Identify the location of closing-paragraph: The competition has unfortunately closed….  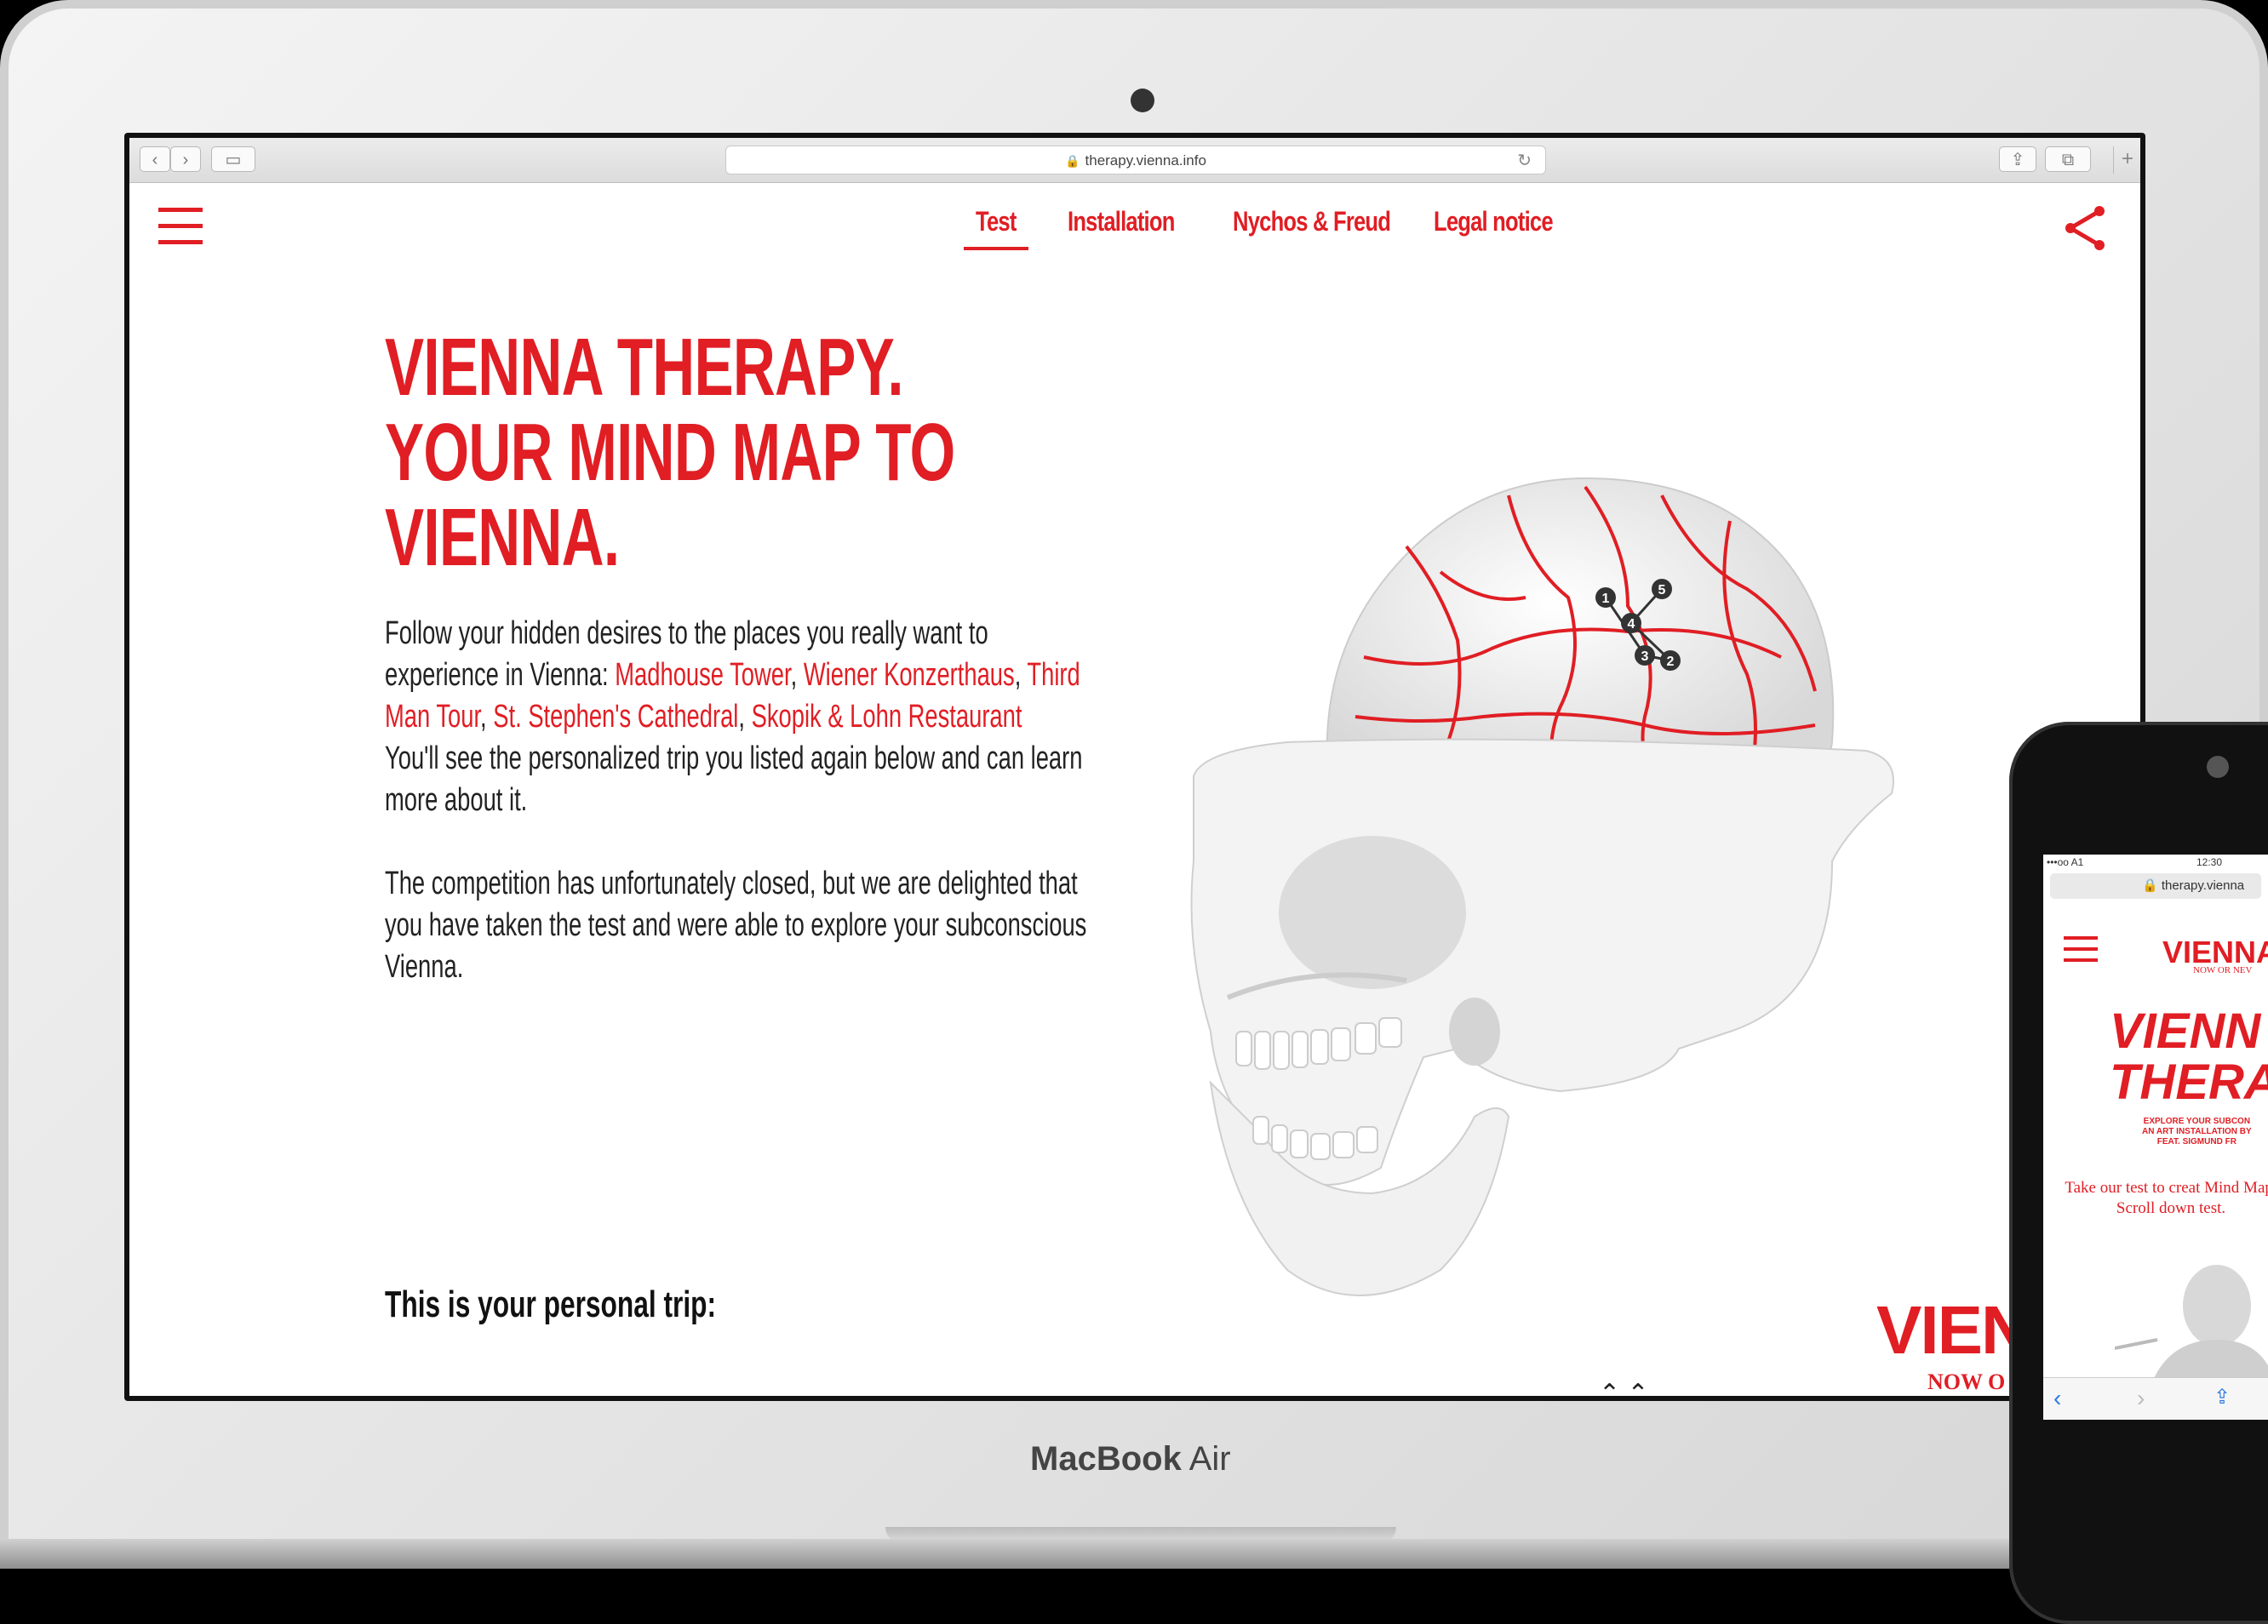
(736, 925).